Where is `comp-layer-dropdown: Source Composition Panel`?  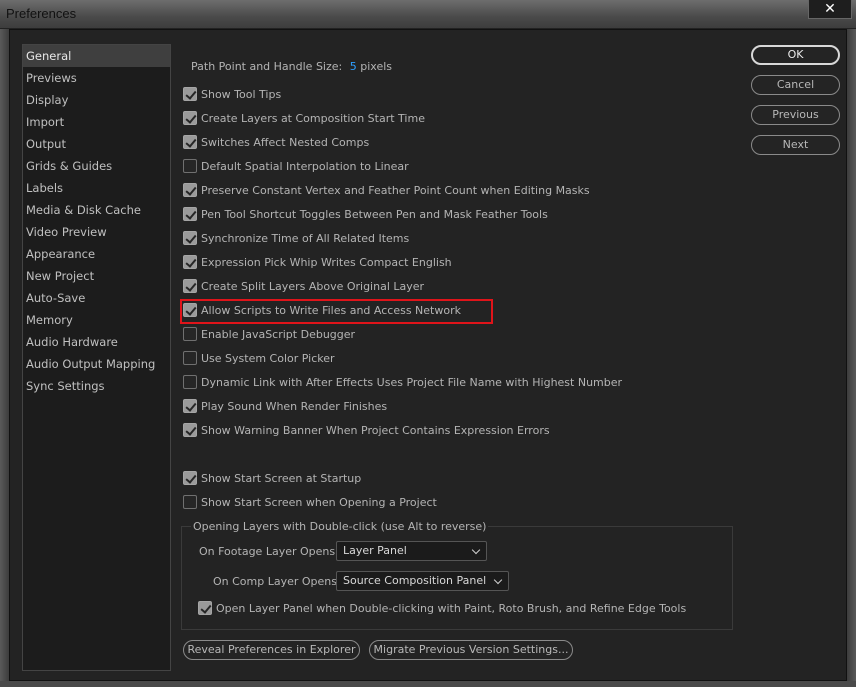
comp-layer-dropdown: Source Composition Panel is located at coordinates (422, 581).